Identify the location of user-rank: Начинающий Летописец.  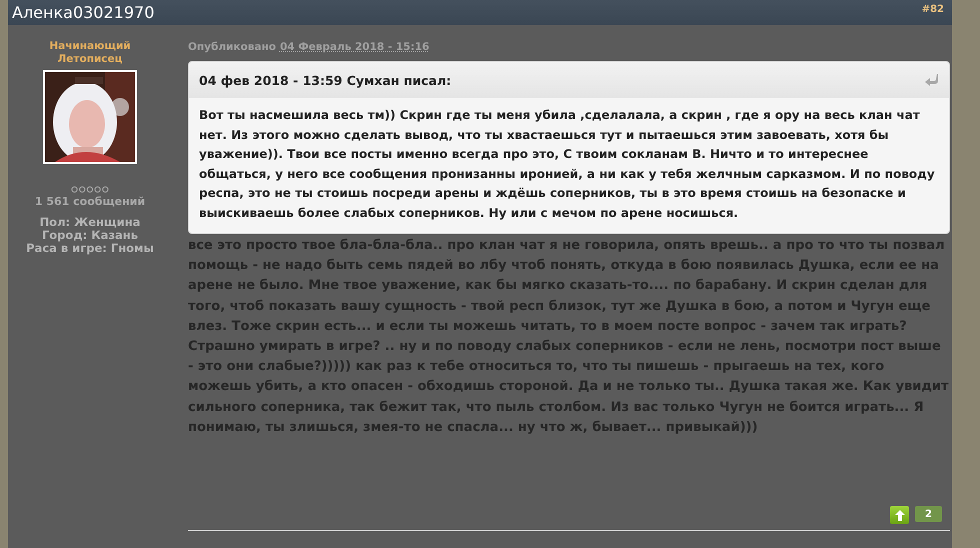
(90, 53).